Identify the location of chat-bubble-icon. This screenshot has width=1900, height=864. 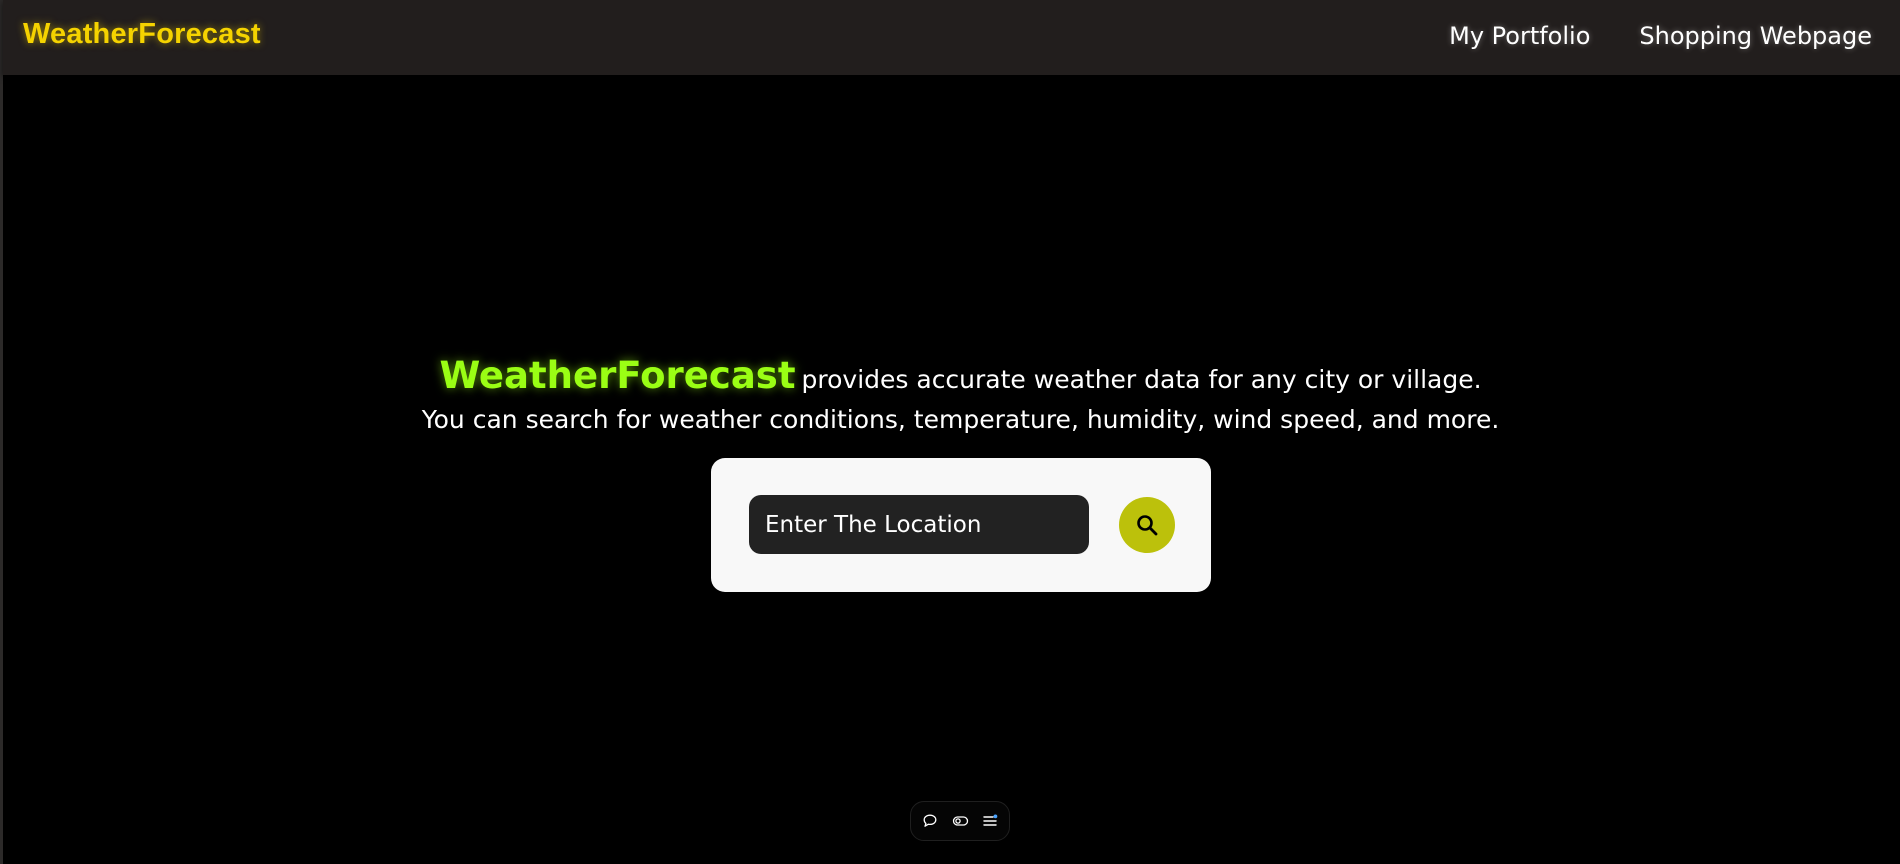
(930, 820).